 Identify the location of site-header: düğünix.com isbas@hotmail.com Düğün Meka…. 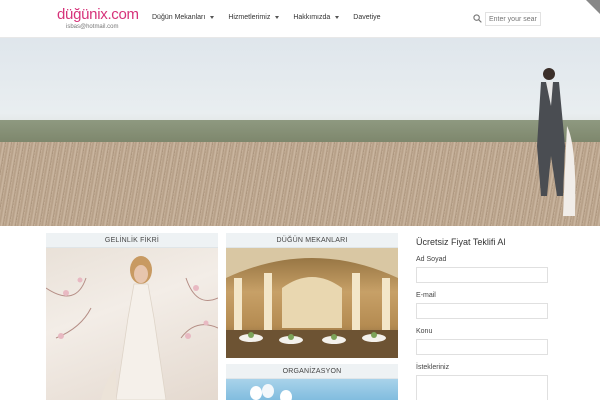
(300, 19).